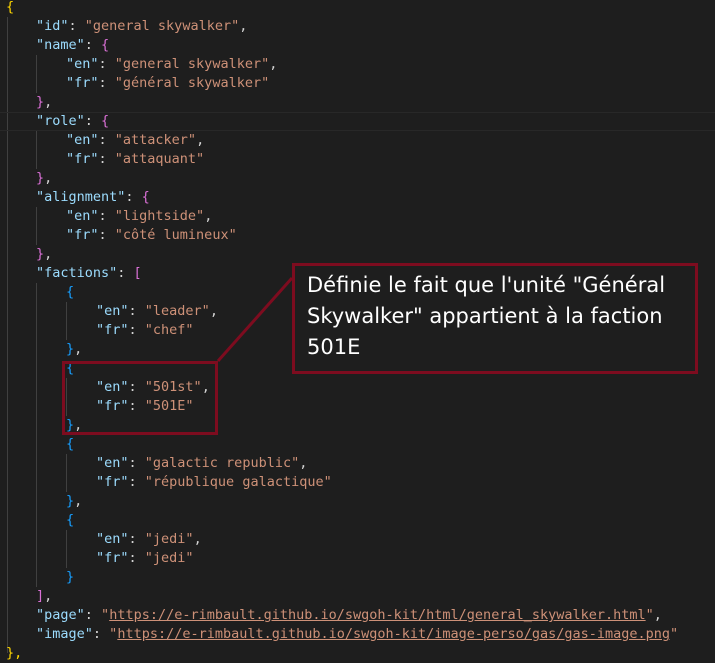  I want to click on highlight-box, so click(140, 398).